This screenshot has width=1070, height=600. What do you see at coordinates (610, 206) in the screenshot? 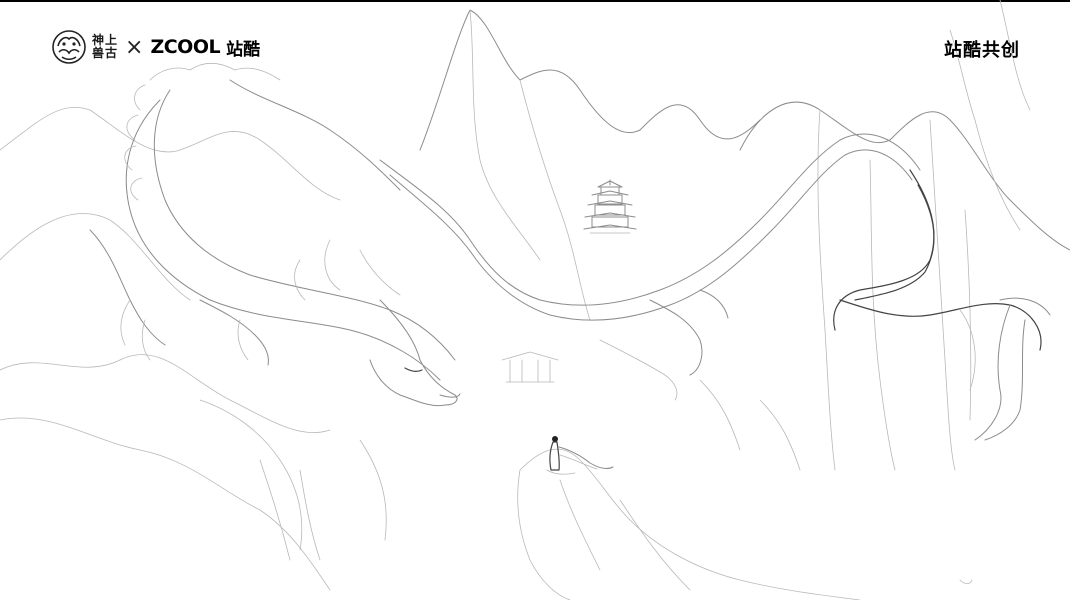
I see `pagoda-icon` at bounding box center [610, 206].